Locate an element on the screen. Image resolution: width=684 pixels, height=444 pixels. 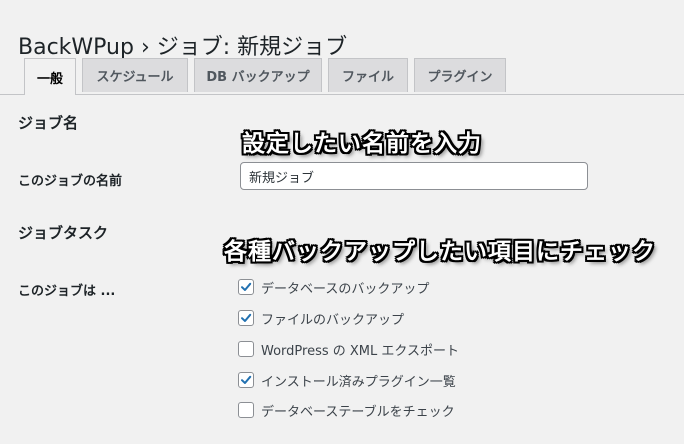
job-name-label: このジョブの名前 is located at coordinates (70, 181).